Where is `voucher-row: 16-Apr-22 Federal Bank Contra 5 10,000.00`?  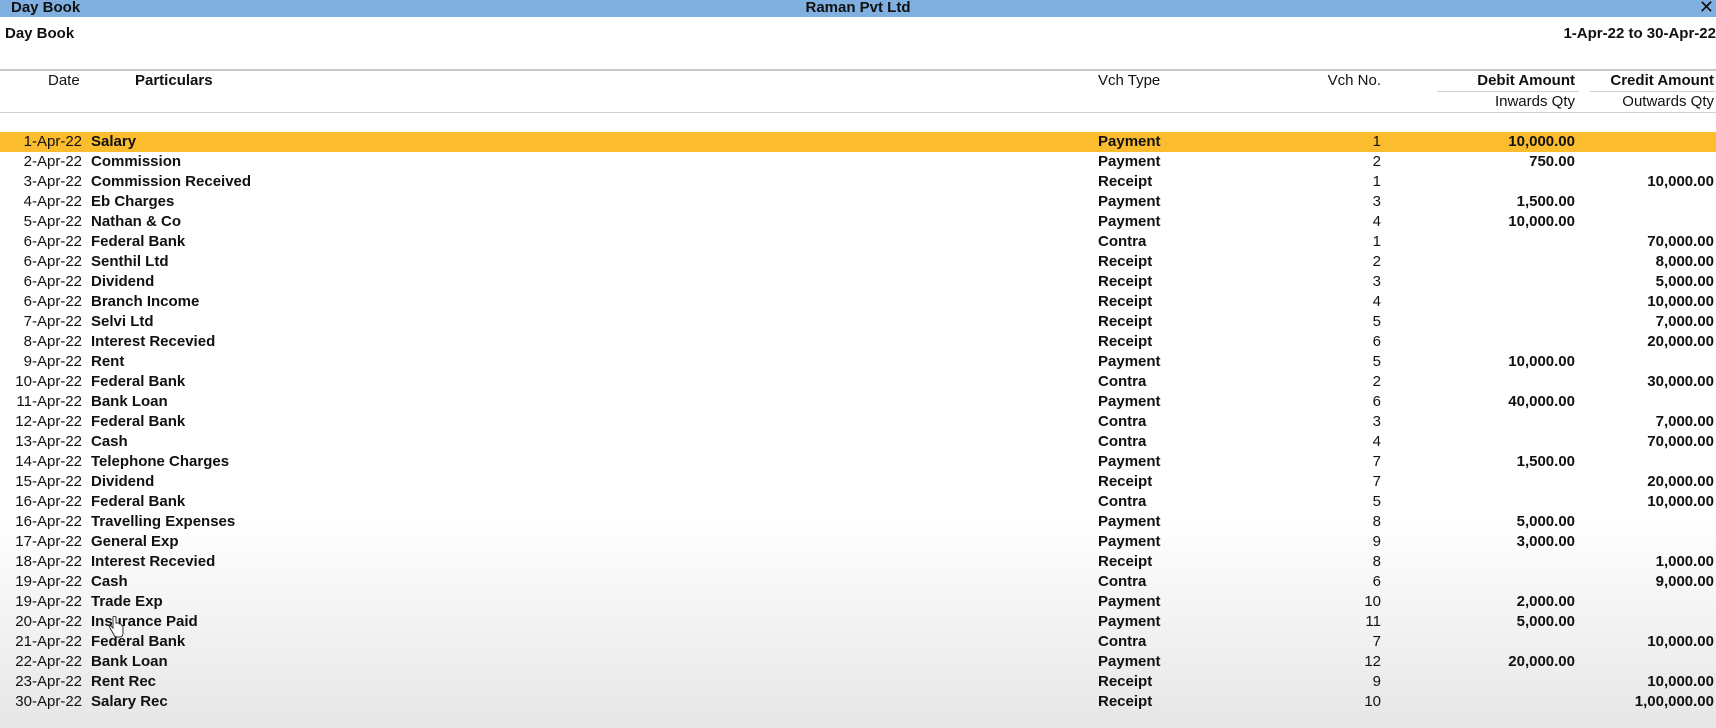 voucher-row: 16-Apr-22 Federal Bank Contra 5 10,000.00 is located at coordinates (858, 502).